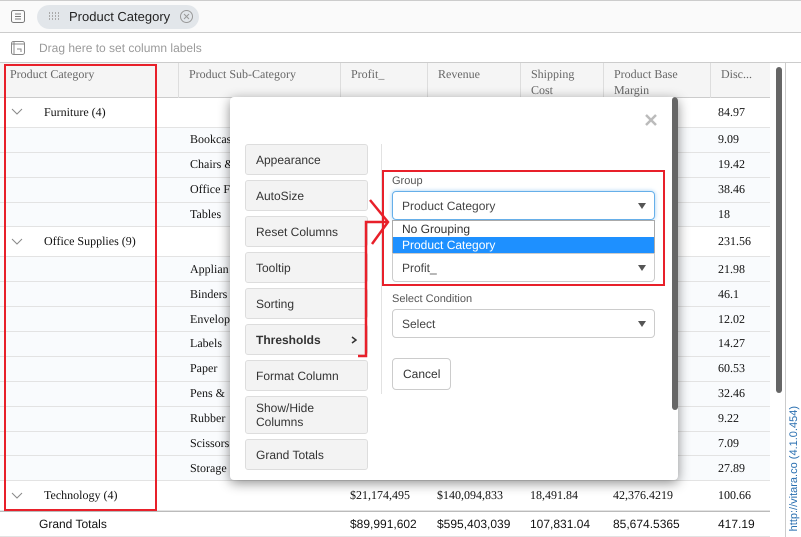 This screenshot has width=801, height=537. Describe the element at coordinates (731, 368) in the screenshot. I see `table-cell: 60.53` at that location.